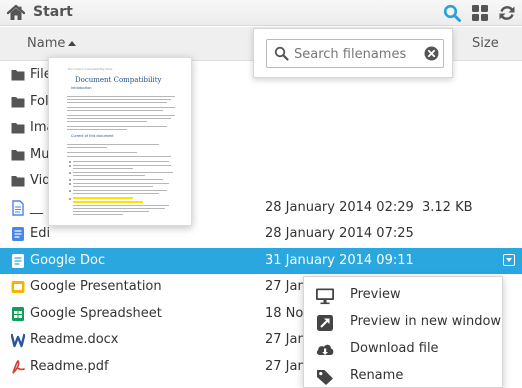 The width and height of the screenshot is (522, 388). What do you see at coordinates (18, 366) in the screenshot?
I see `pdf-icon` at bounding box center [18, 366].